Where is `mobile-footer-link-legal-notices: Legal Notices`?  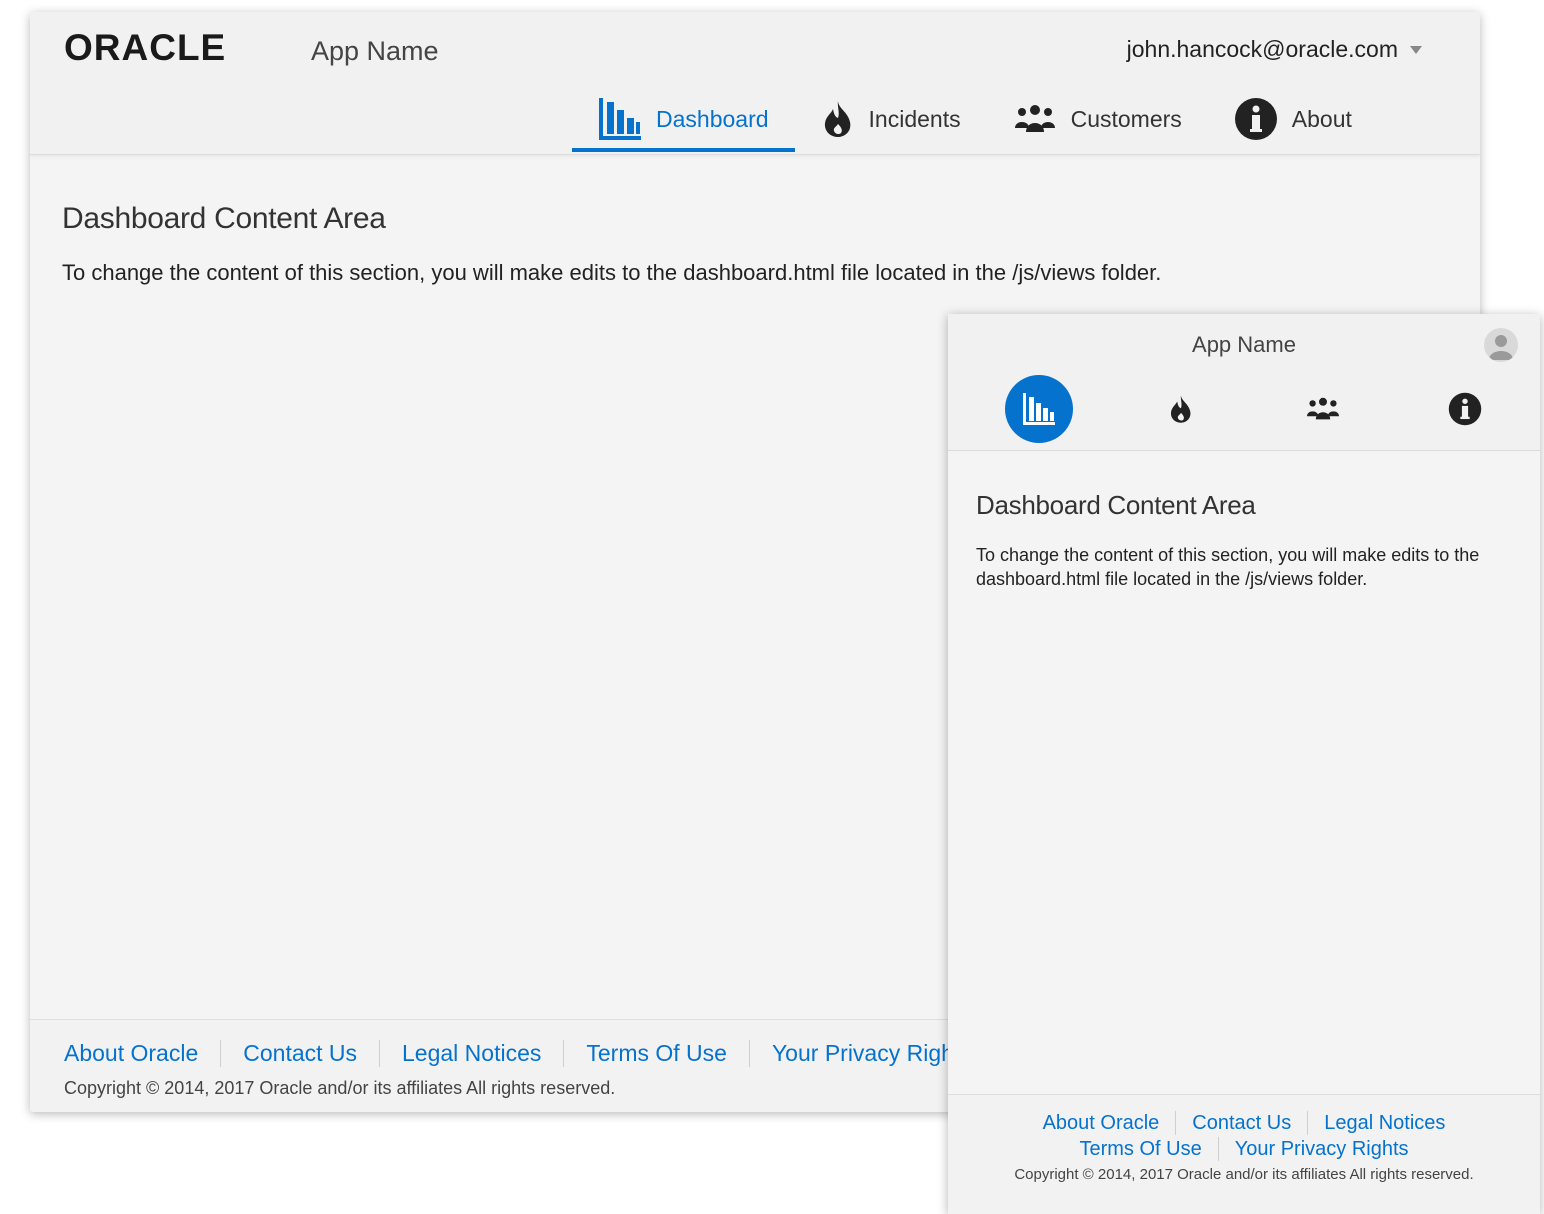 mobile-footer-link-legal-notices: Legal Notices is located at coordinates (1384, 1123).